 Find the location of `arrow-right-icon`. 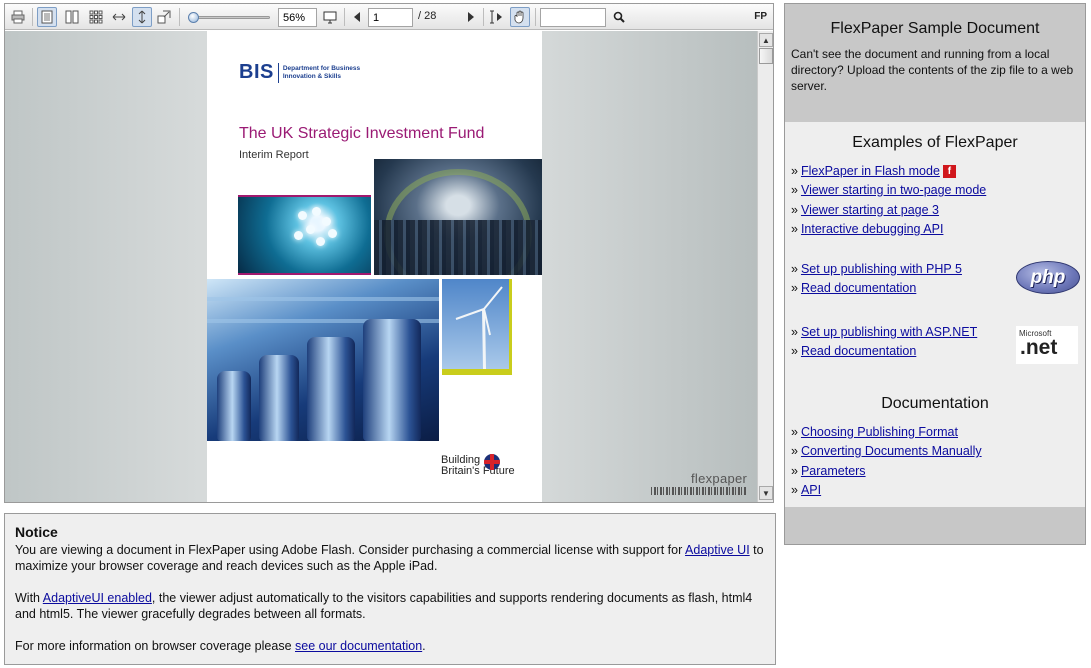

arrow-right-icon is located at coordinates (471, 17).